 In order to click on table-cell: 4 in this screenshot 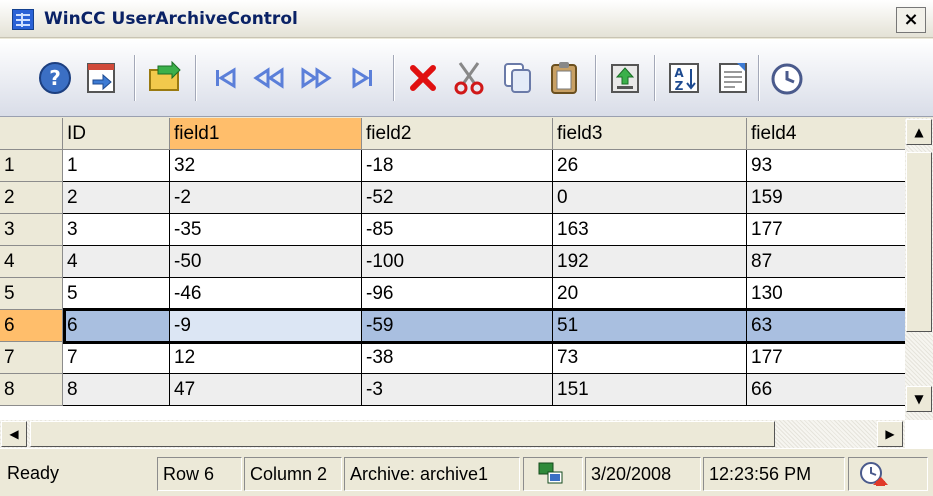, I will do `click(116, 262)`.